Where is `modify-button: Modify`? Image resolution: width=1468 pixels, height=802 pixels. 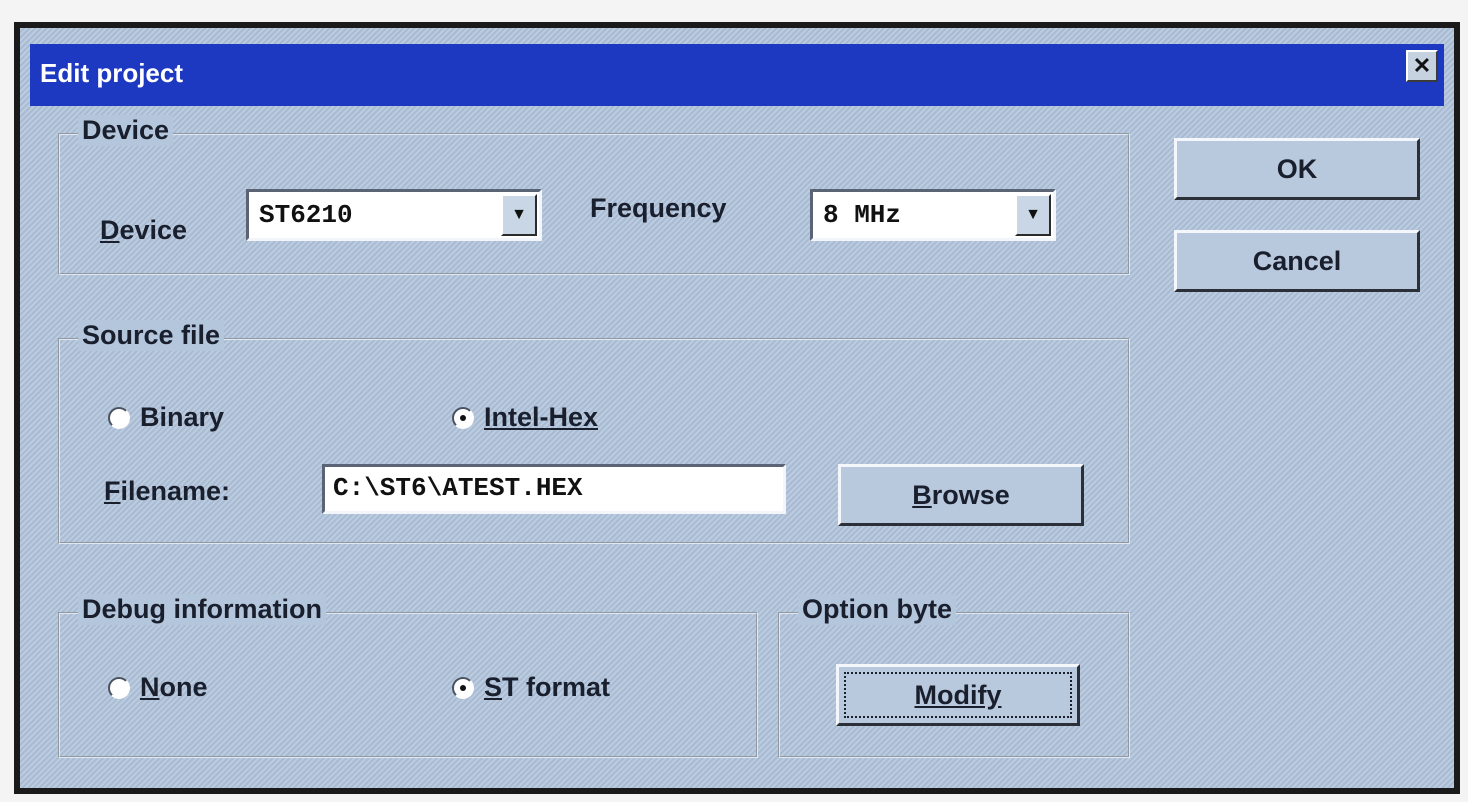
modify-button: Modify is located at coordinates (958, 695).